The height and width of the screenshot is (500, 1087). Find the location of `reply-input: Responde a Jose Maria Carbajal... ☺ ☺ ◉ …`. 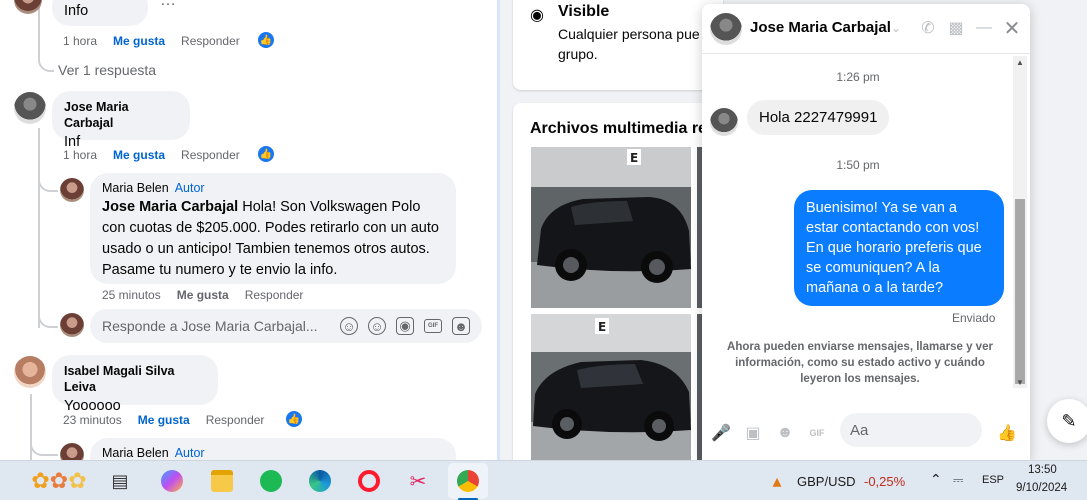

reply-input: Responde a Jose Maria Carbajal... ☺ ☺ ◉ … is located at coordinates (286, 326).